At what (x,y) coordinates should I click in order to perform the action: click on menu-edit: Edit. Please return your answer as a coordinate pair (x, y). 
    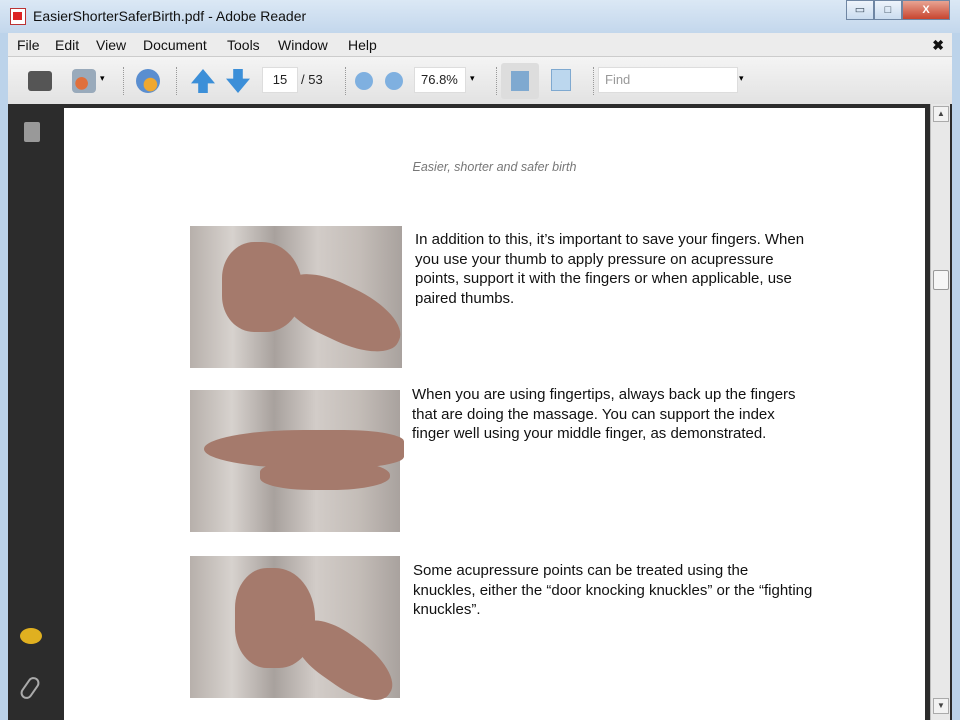
    Looking at the image, I should click on (67, 45).